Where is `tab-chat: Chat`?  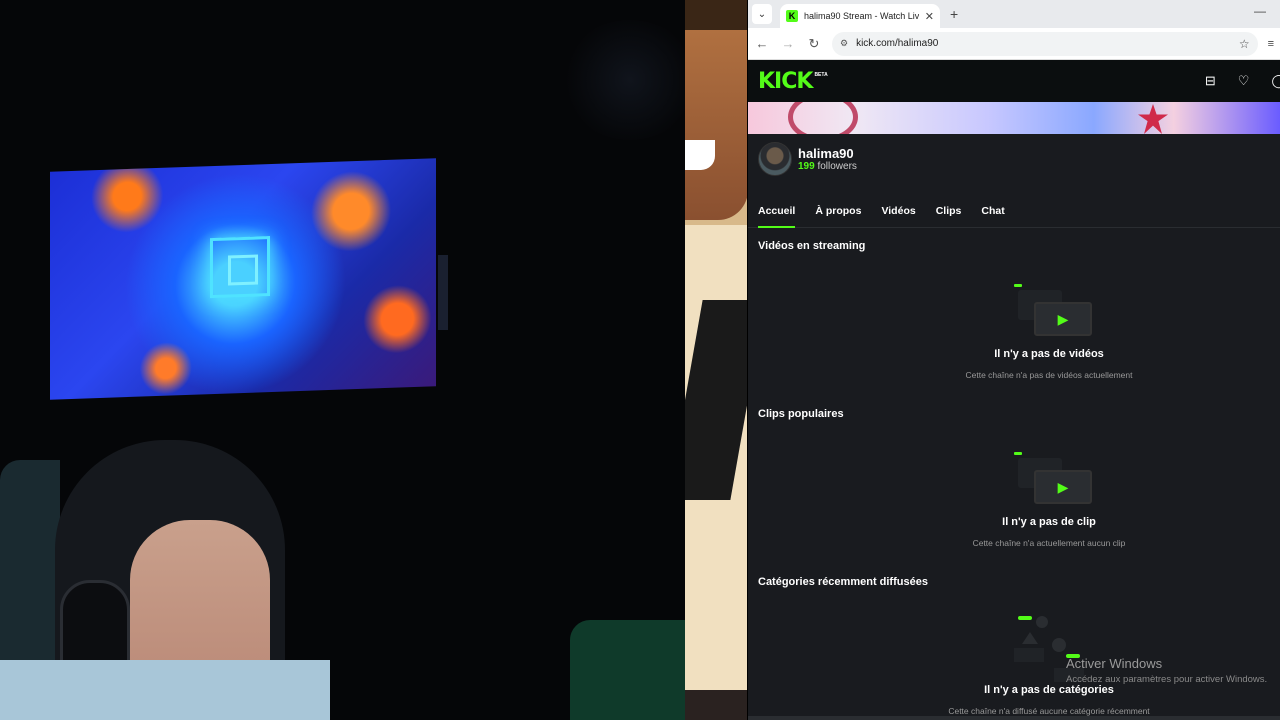 tab-chat: Chat is located at coordinates (992, 216).